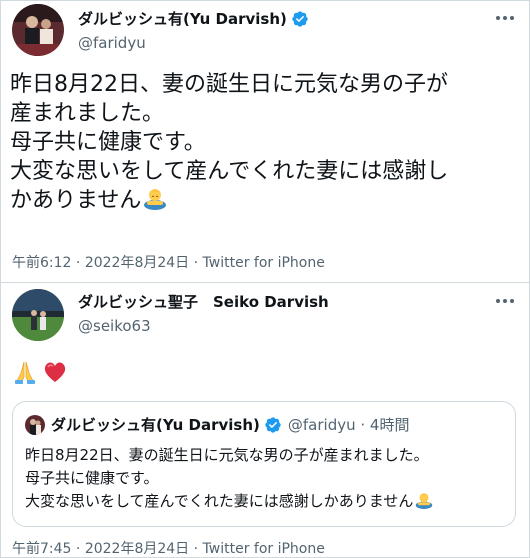  What do you see at coordinates (35, 424) in the screenshot?
I see `quoted-avatar` at bounding box center [35, 424].